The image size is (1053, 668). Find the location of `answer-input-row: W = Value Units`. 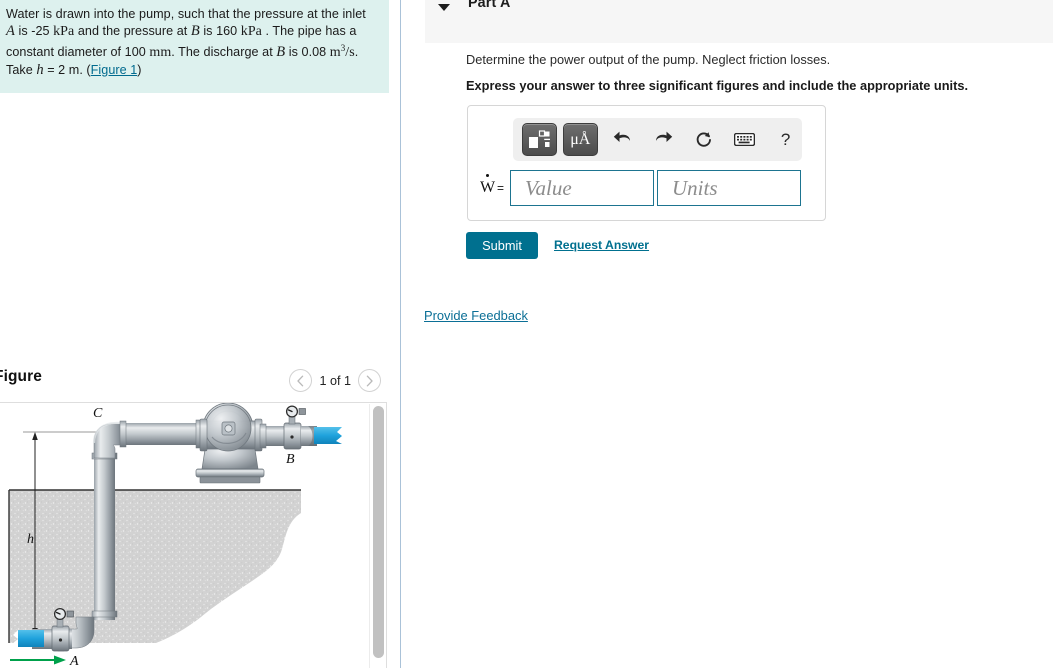

answer-input-row: W = Value Units is located at coordinates (641, 188).